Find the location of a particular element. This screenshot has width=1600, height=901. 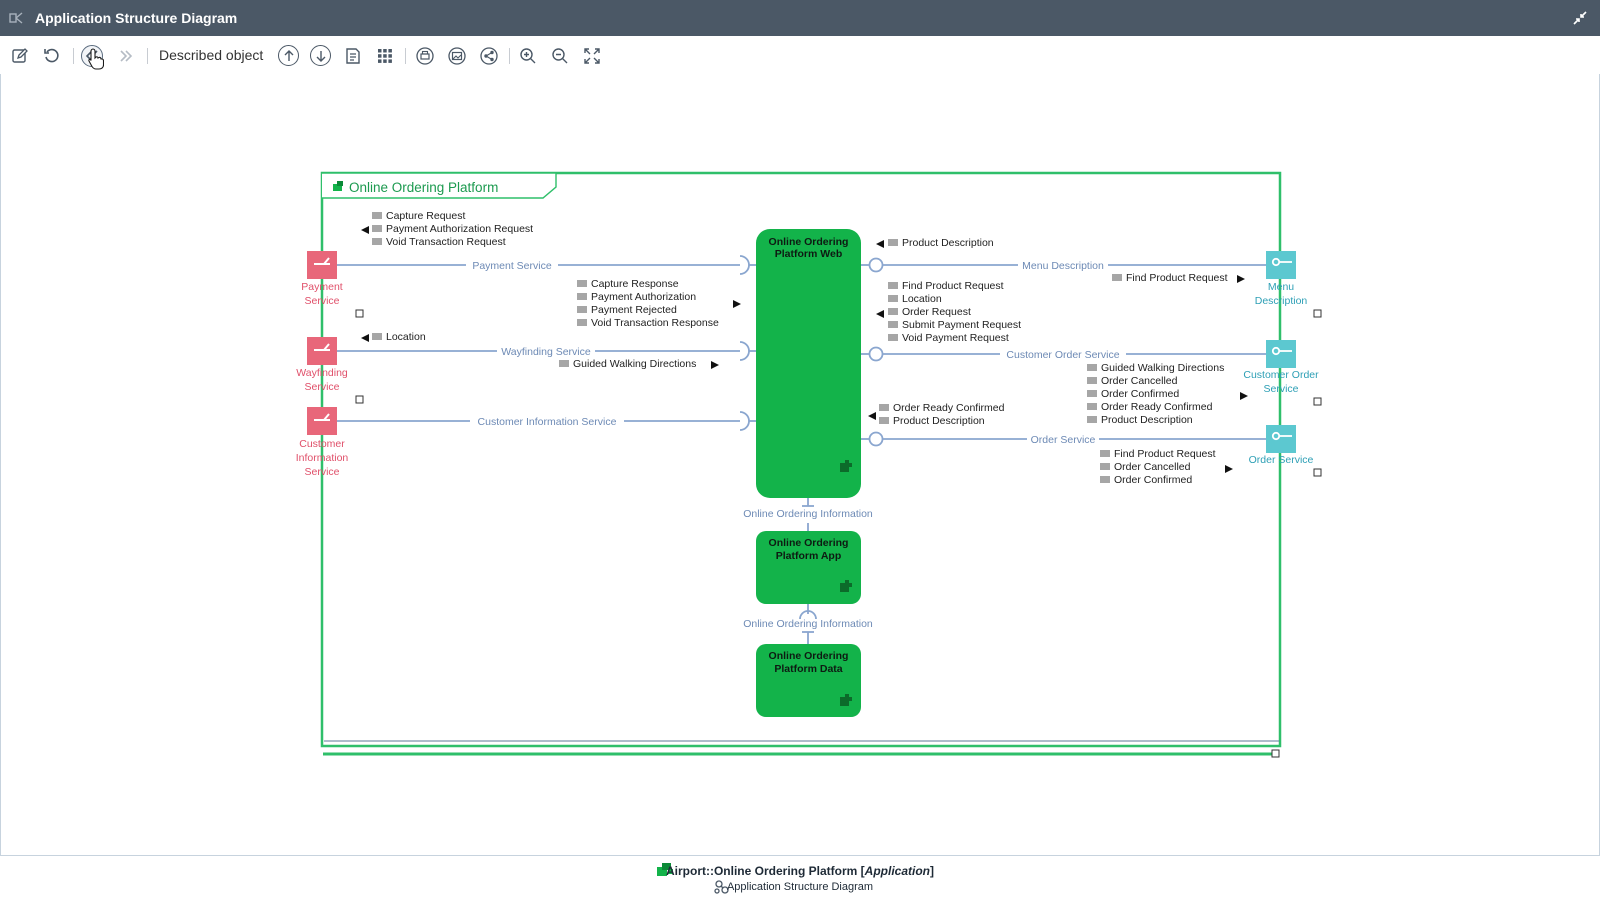

container-title: Online Ordering Platform is located at coordinates (423, 187).